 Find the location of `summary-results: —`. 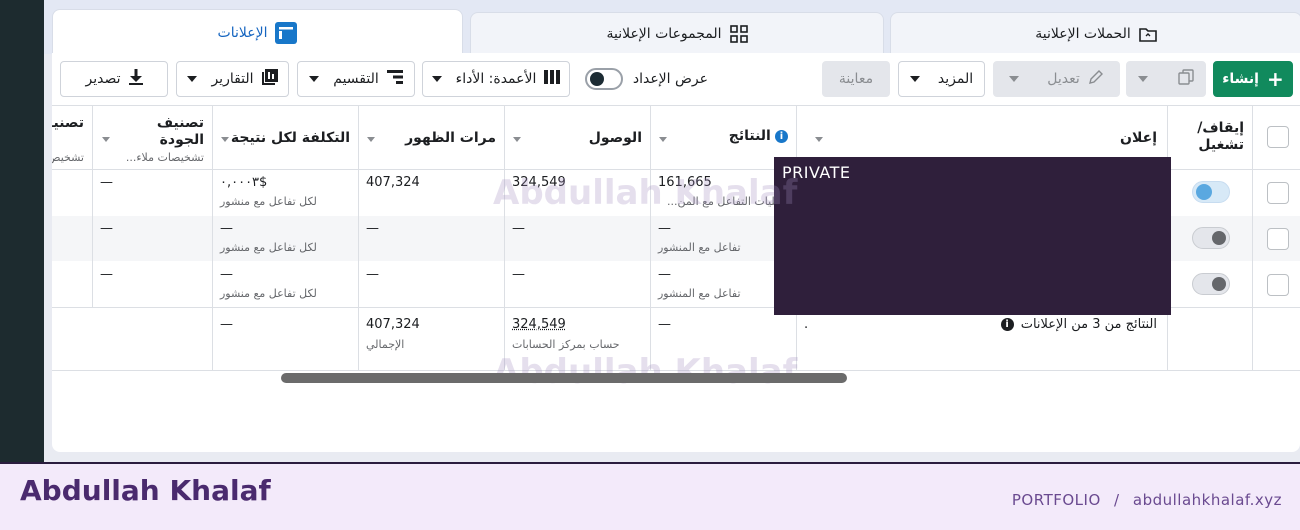

summary-results: — is located at coordinates (664, 324).